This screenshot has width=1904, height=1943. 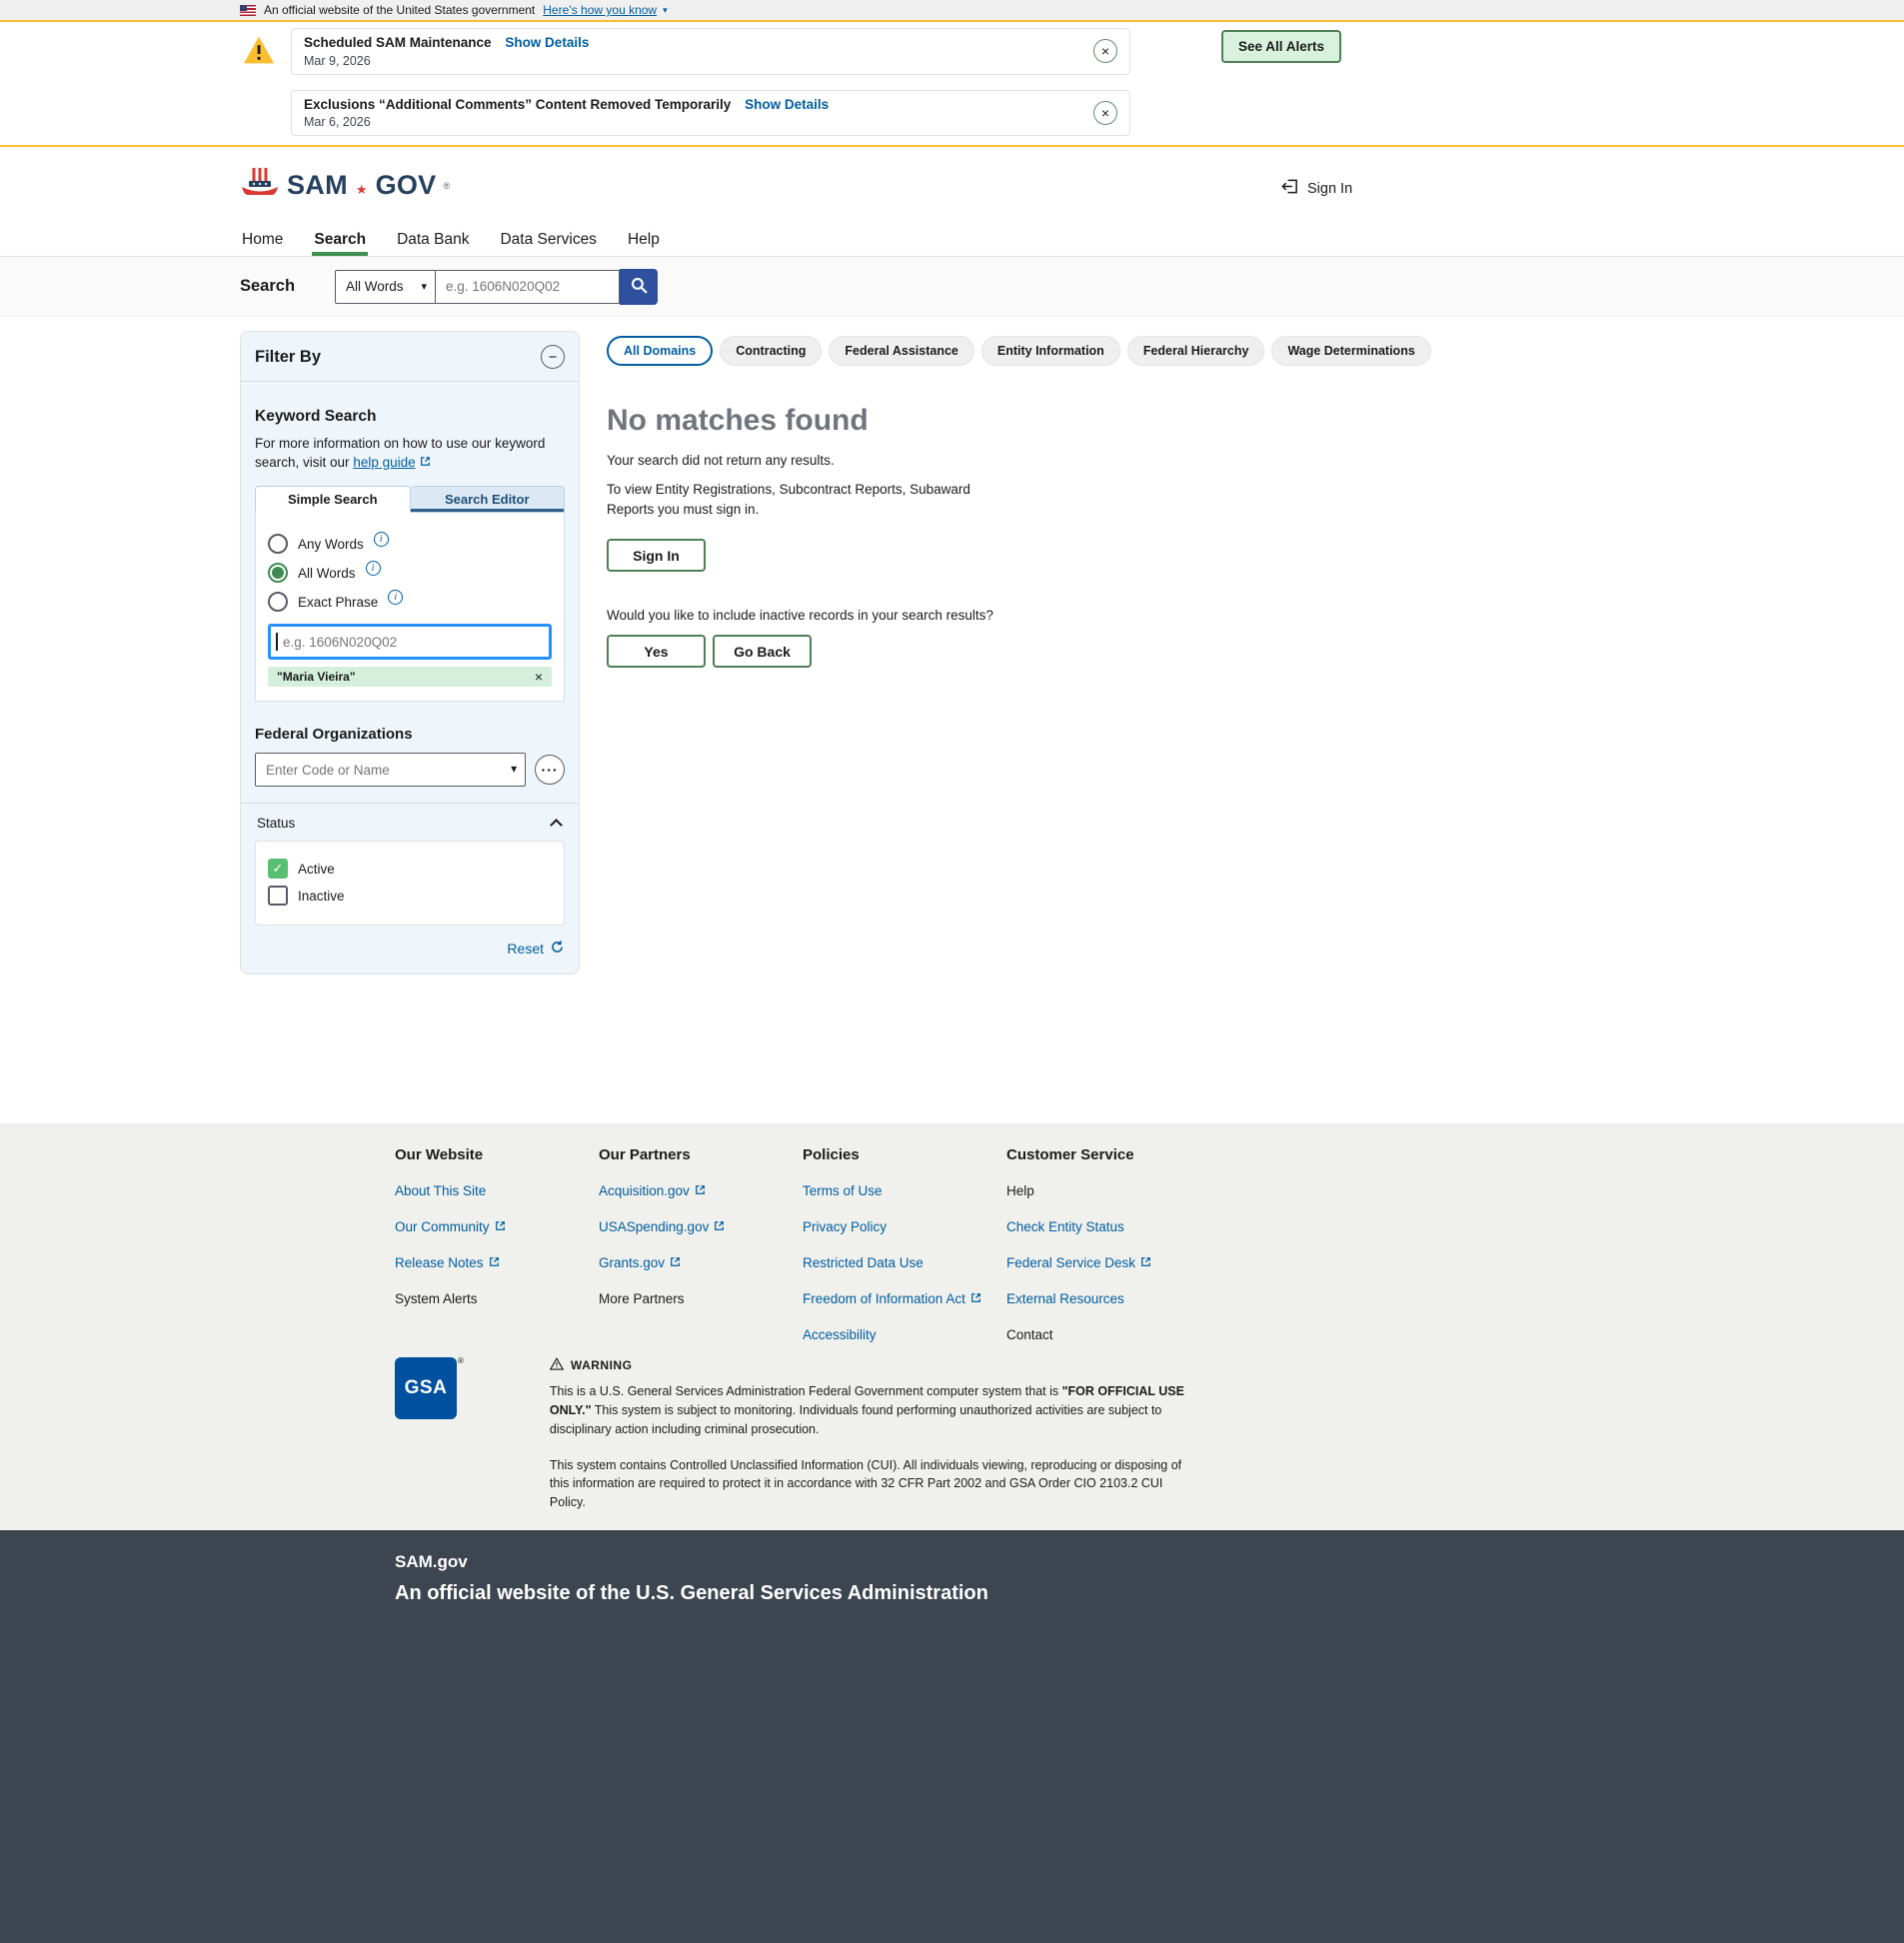 What do you see at coordinates (497, 1295) in the screenshot?
I see `footer-link-system-alerts: System Alerts` at bounding box center [497, 1295].